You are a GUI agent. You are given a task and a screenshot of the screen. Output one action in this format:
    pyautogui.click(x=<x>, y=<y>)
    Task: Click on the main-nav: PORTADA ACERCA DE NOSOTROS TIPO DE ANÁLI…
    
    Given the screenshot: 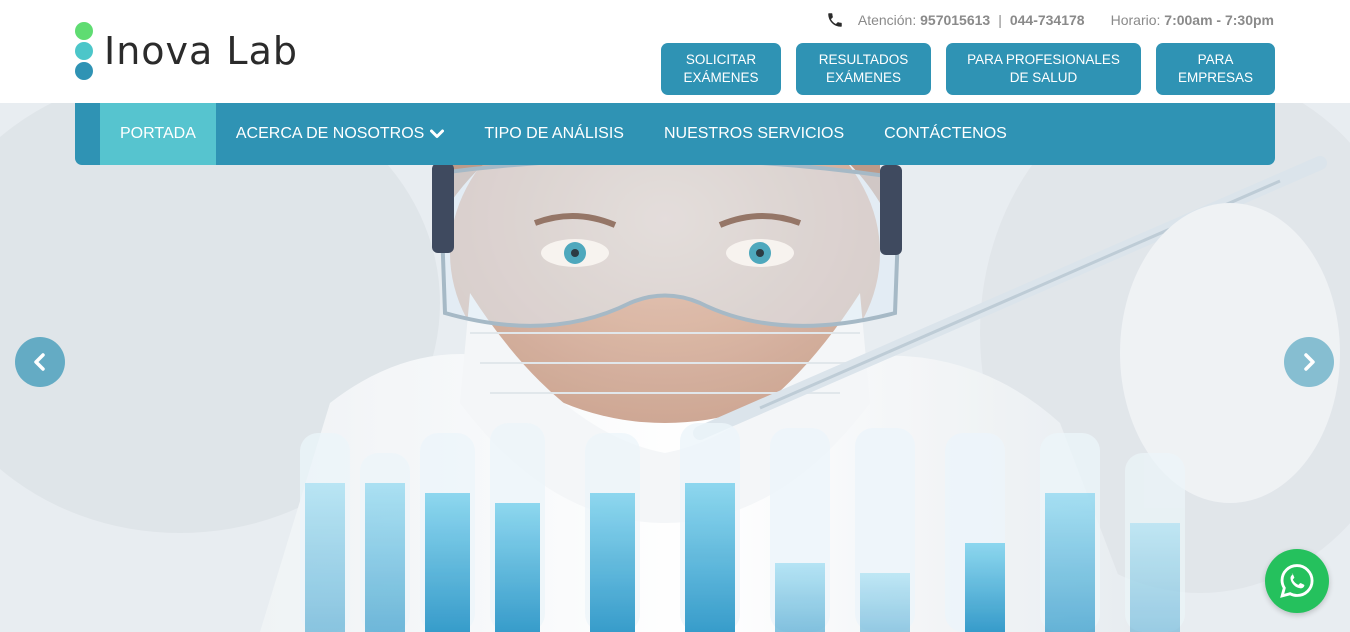 What is the action you would take?
    pyautogui.click(x=675, y=134)
    